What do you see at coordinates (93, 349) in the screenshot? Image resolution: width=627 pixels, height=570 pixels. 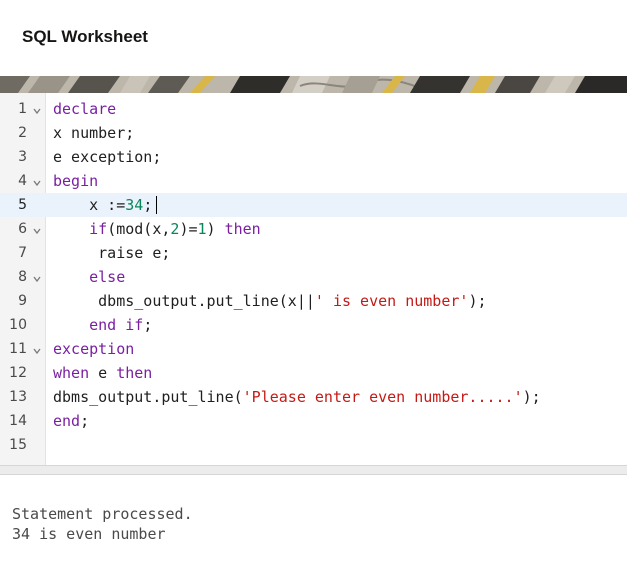 I see `code-text: exception` at bounding box center [93, 349].